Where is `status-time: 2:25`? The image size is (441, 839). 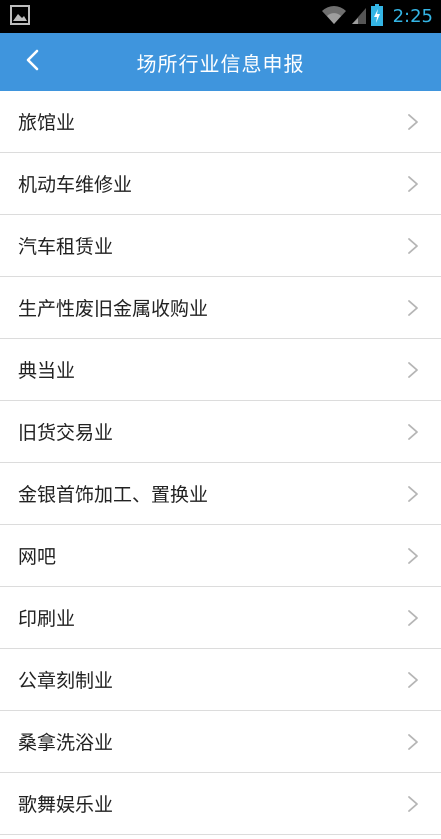
status-time: 2:25 is located at coordinates (412, 16).